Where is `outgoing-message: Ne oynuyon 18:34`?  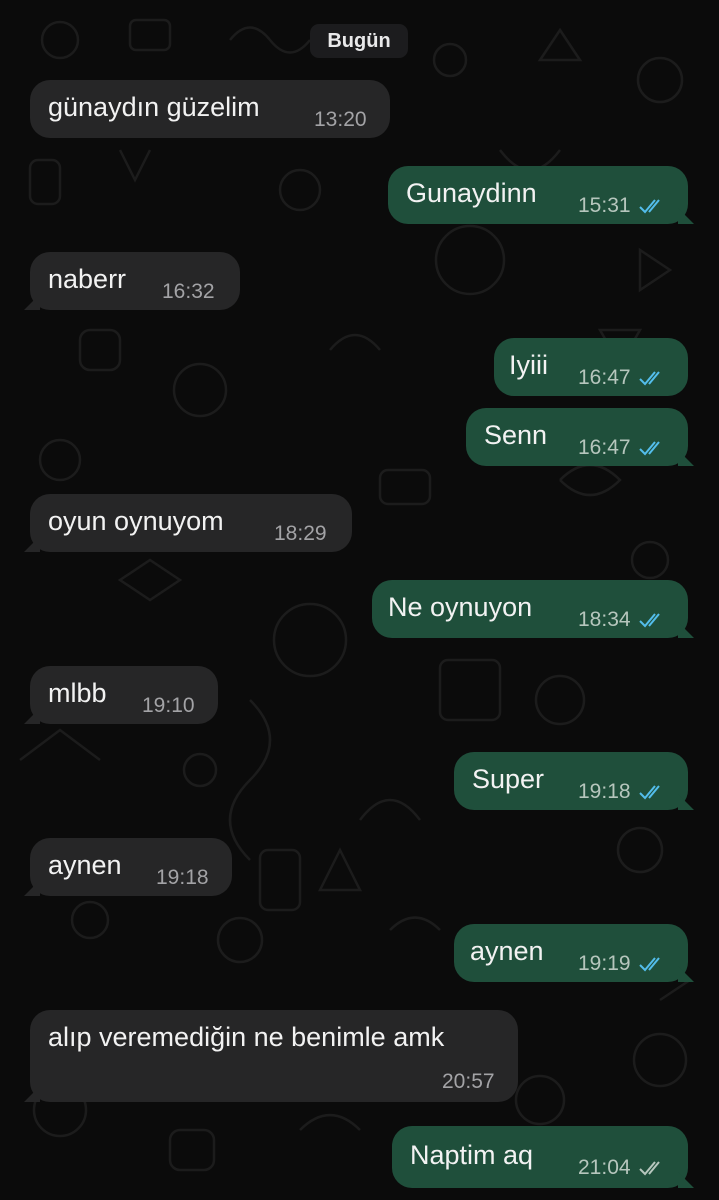 outgoing-message: Ne oynuyon 18:34 is located at coordinates (530, 609).